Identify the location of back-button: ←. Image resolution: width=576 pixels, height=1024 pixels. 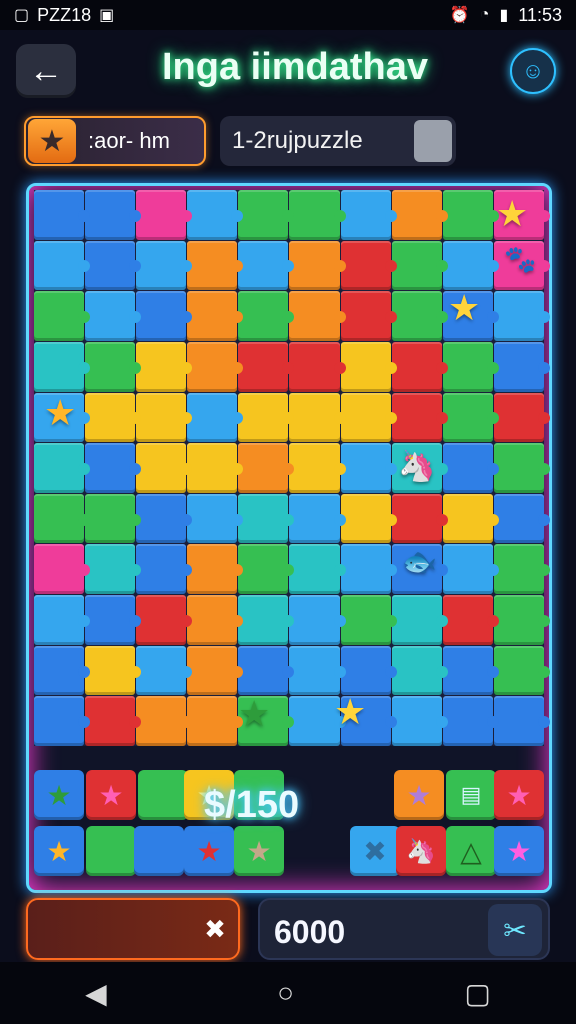
(46, 71).